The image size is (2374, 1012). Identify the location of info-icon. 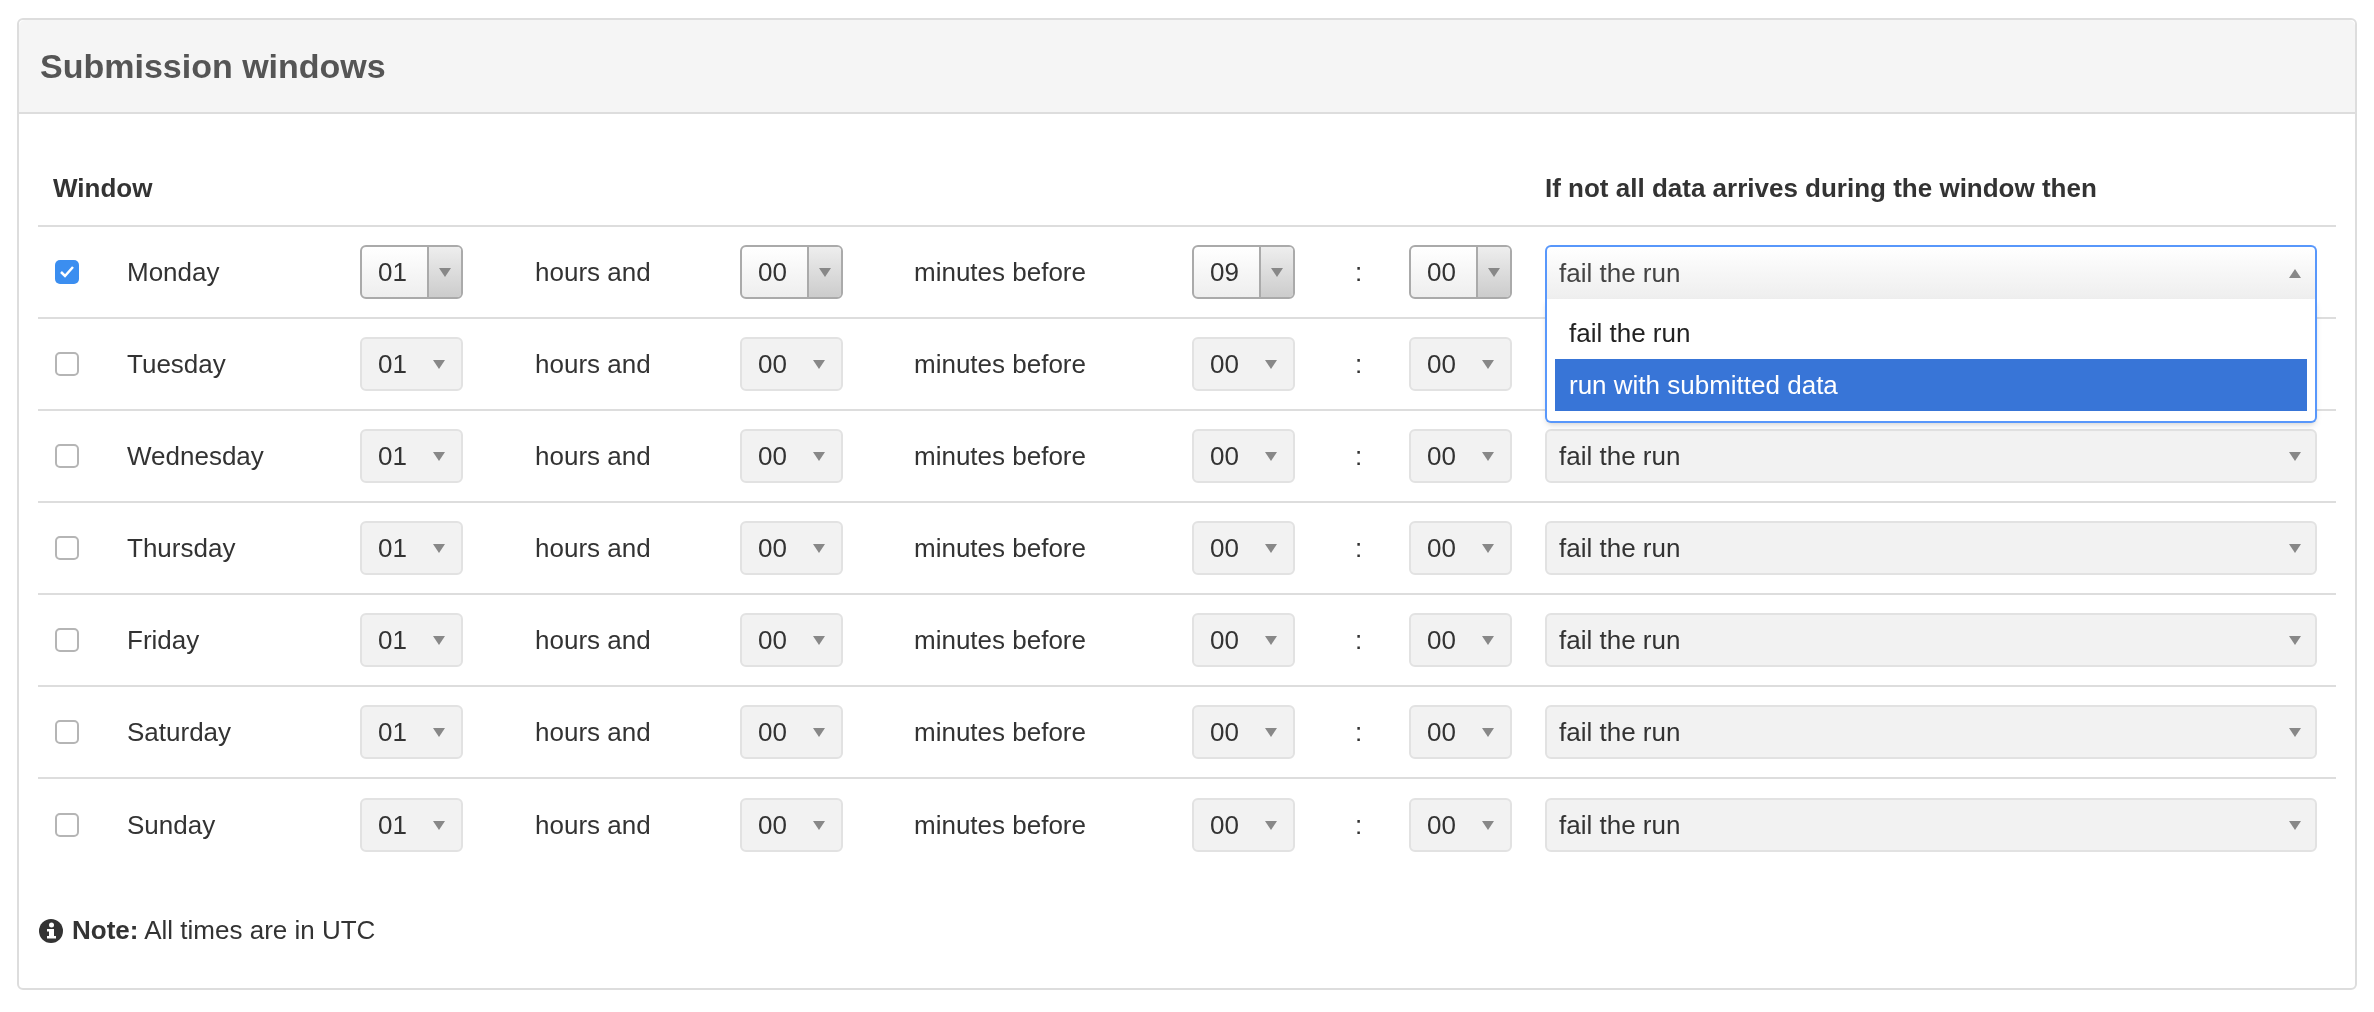
(51, 930).